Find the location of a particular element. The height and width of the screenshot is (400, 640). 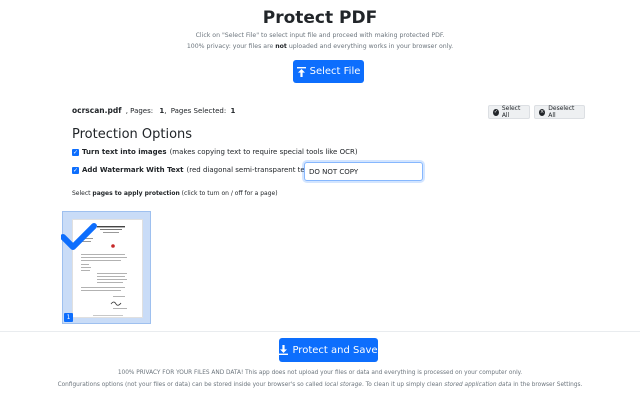

protect-and-save-label: Protect and Save is located at coordinates (335, 350).